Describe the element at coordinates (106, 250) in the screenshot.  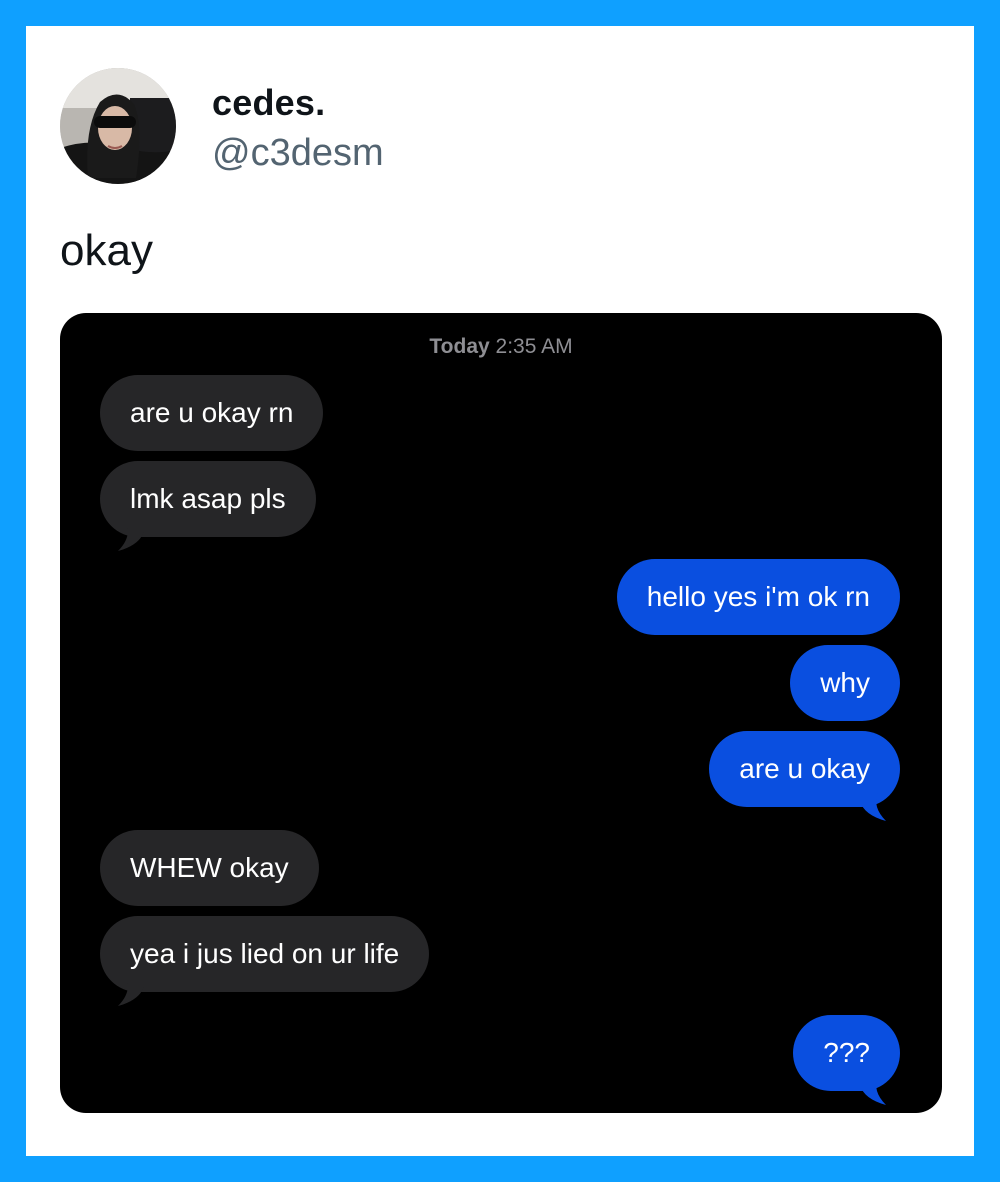
I see `tweet-text: okay` at that location.